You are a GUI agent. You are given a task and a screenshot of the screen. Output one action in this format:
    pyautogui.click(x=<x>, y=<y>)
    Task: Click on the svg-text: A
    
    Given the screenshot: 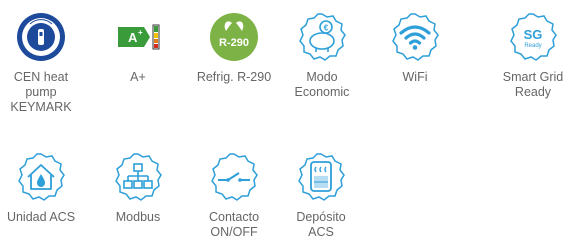 What is the action you would take?
    pyautogui.click(x=133, y=37)
    